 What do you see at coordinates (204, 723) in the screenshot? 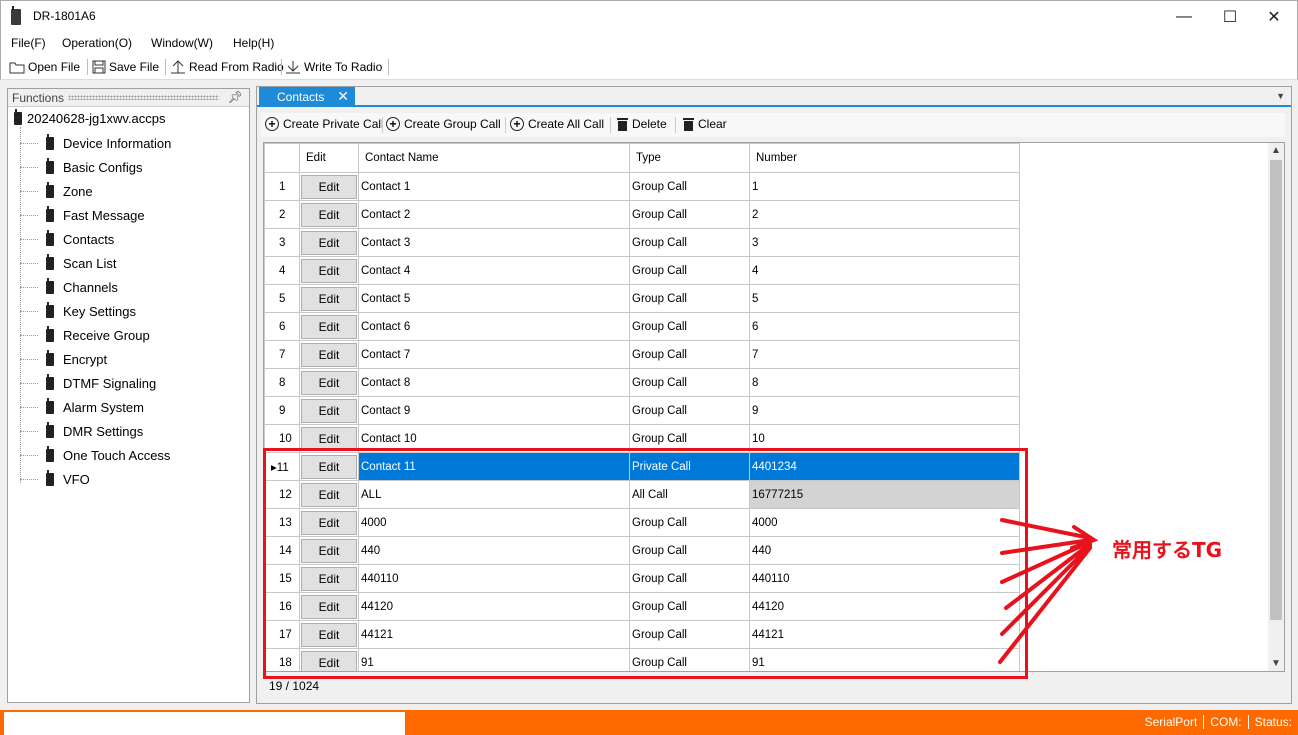
I see `status-message-area` at bounding box center [204, 723].